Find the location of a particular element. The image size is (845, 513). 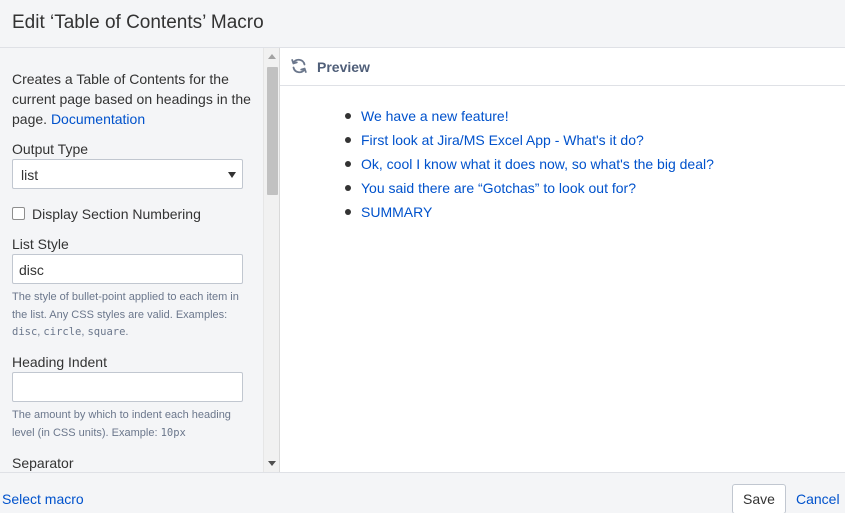

preview-label: Preview is located at coordinates (343, 67).